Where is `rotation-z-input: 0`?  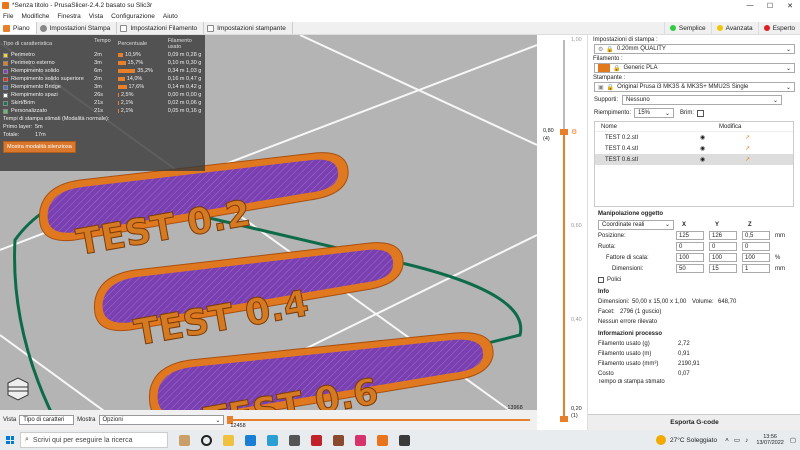 rotation-z-input: 0 is located at coordinates (756, 246).